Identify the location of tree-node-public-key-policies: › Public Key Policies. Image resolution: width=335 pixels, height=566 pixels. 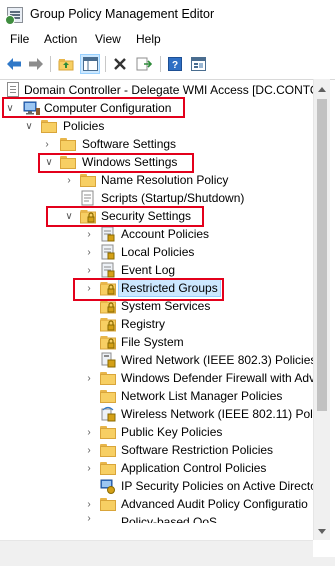
(156, 432).